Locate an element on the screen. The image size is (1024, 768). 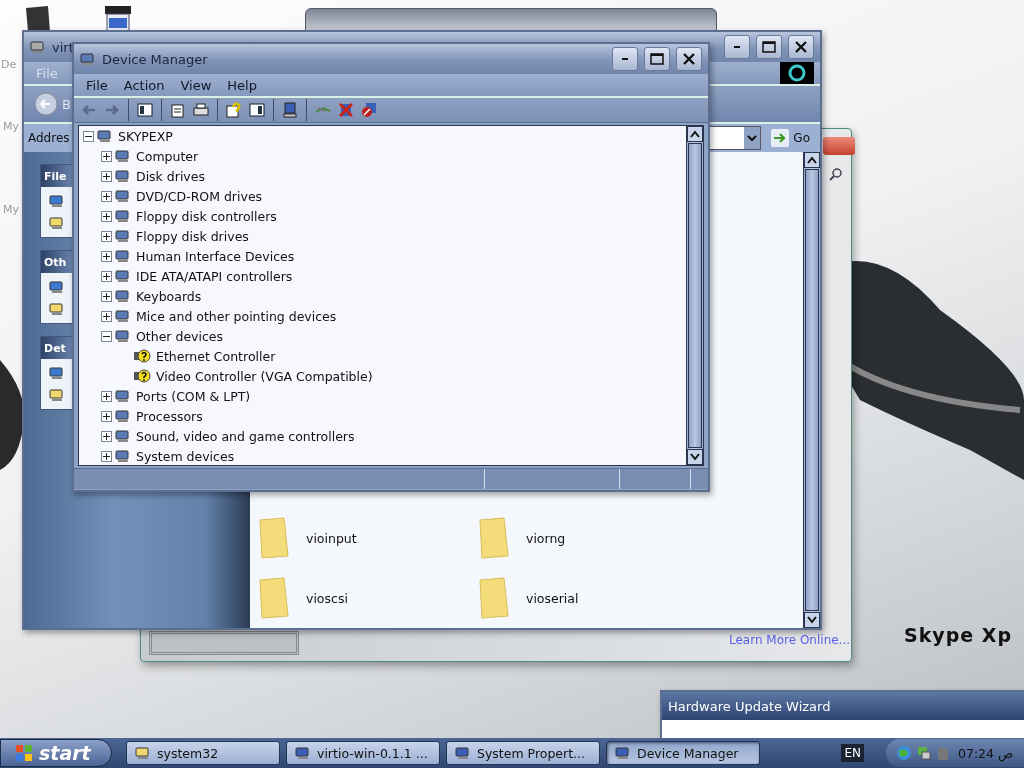
network-icon is located at coordinates (924, 753).